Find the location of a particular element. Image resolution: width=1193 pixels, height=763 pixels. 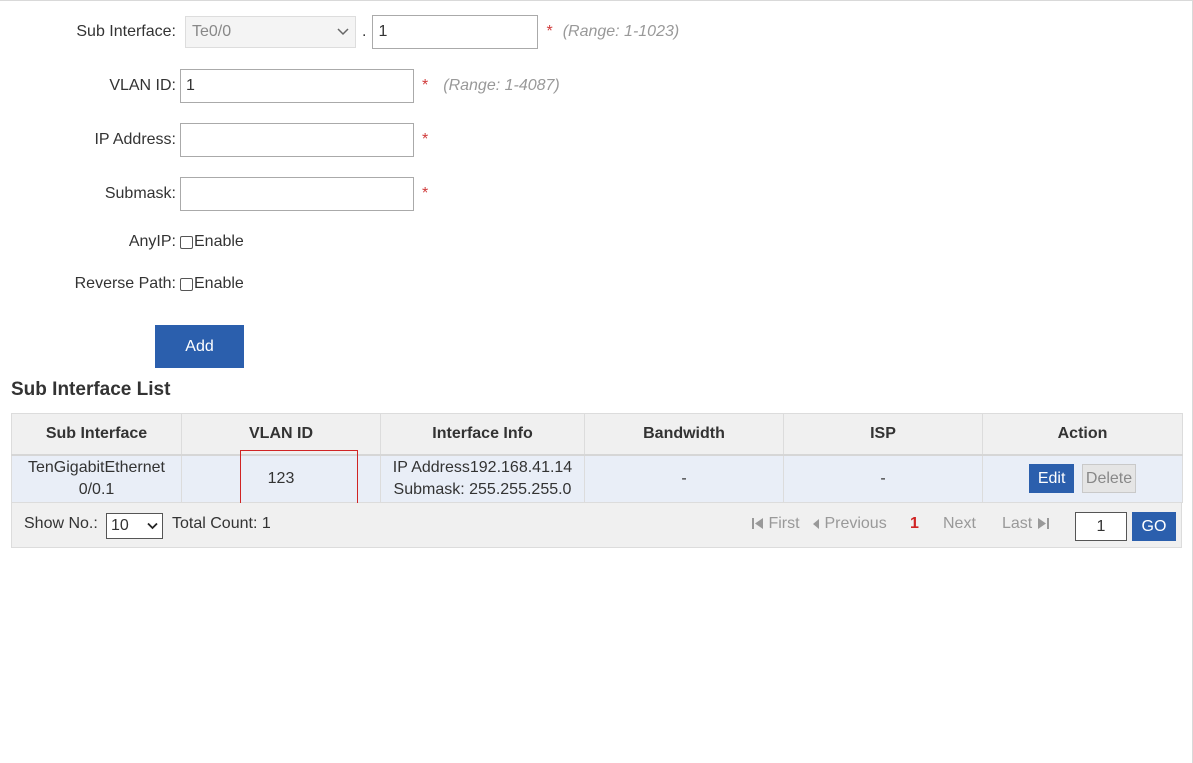

anyip-enable-label: Enable is located at coordinates (219, 242).